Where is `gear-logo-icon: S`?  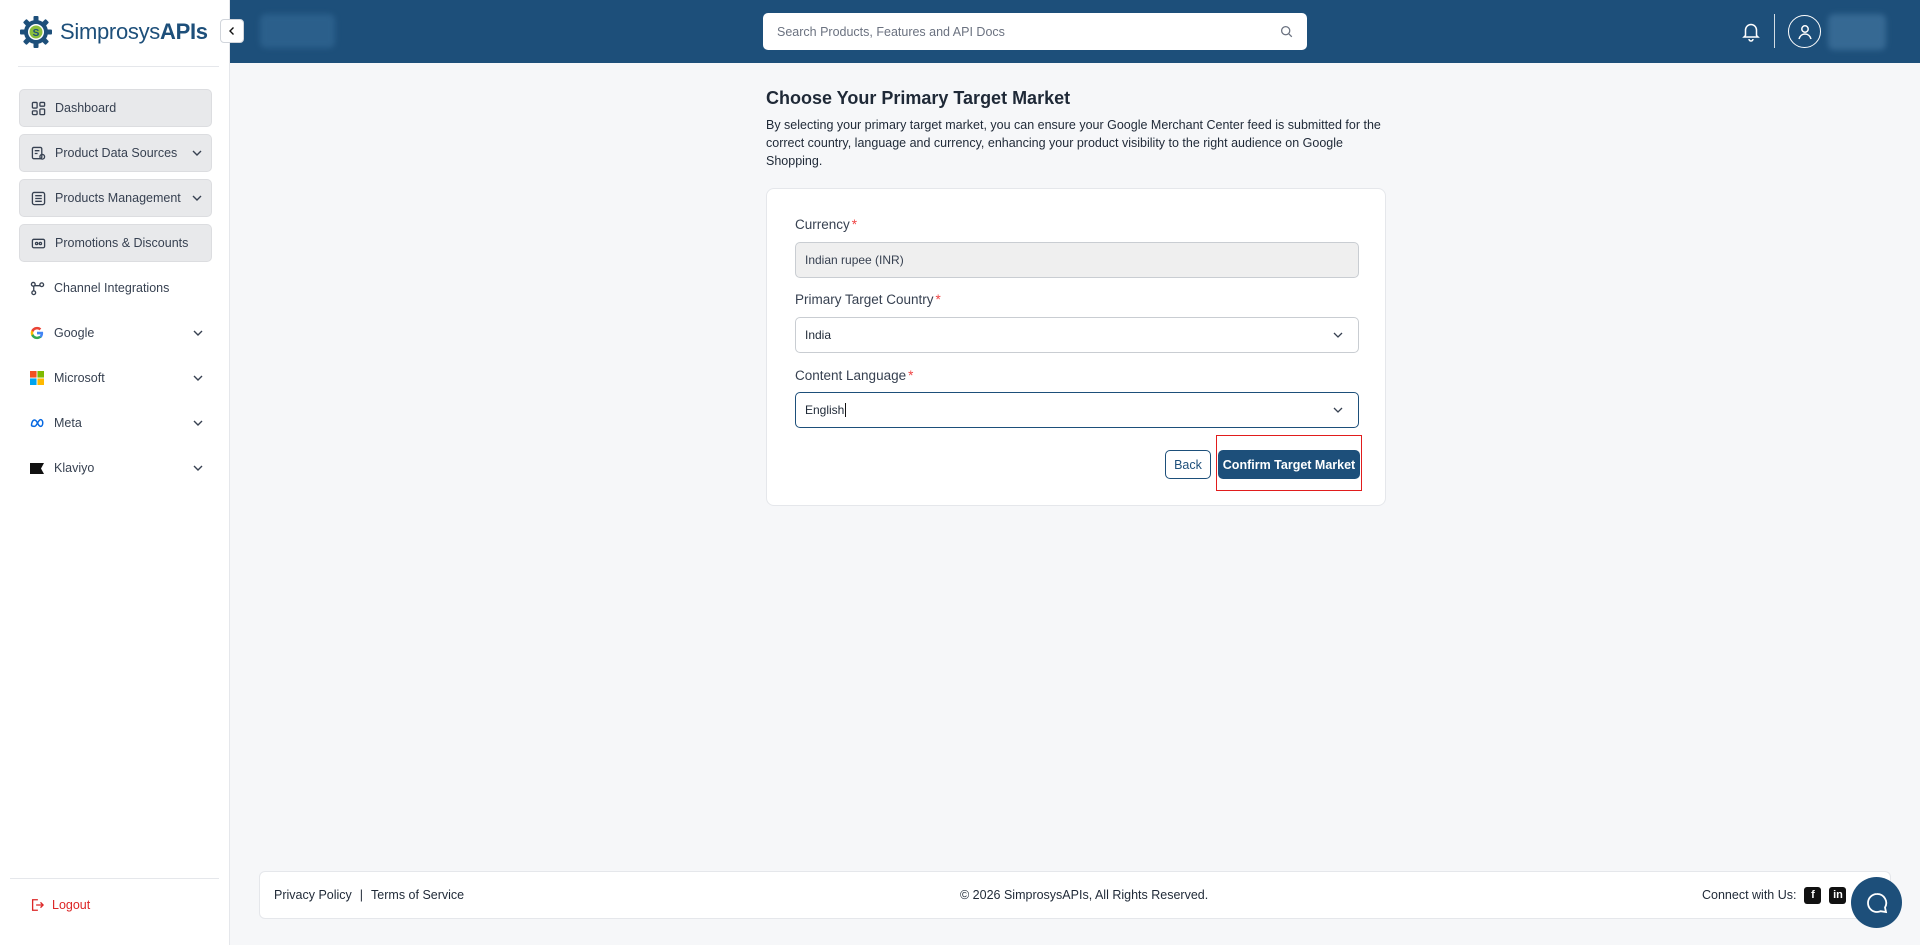
gear-logo-icon: S is located at coordinates (36, 32).